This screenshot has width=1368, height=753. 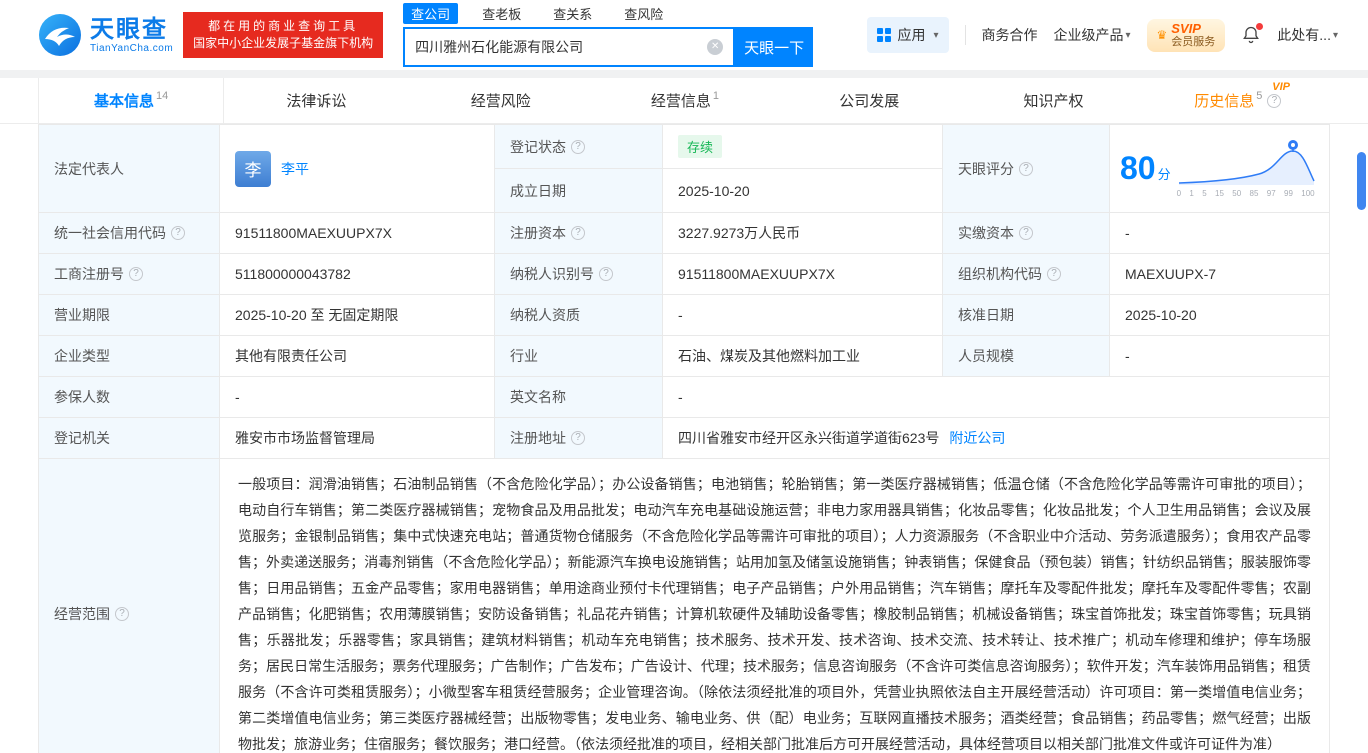 I want to click on tab-company-development: 公司发展, so click(x=869, y=100).